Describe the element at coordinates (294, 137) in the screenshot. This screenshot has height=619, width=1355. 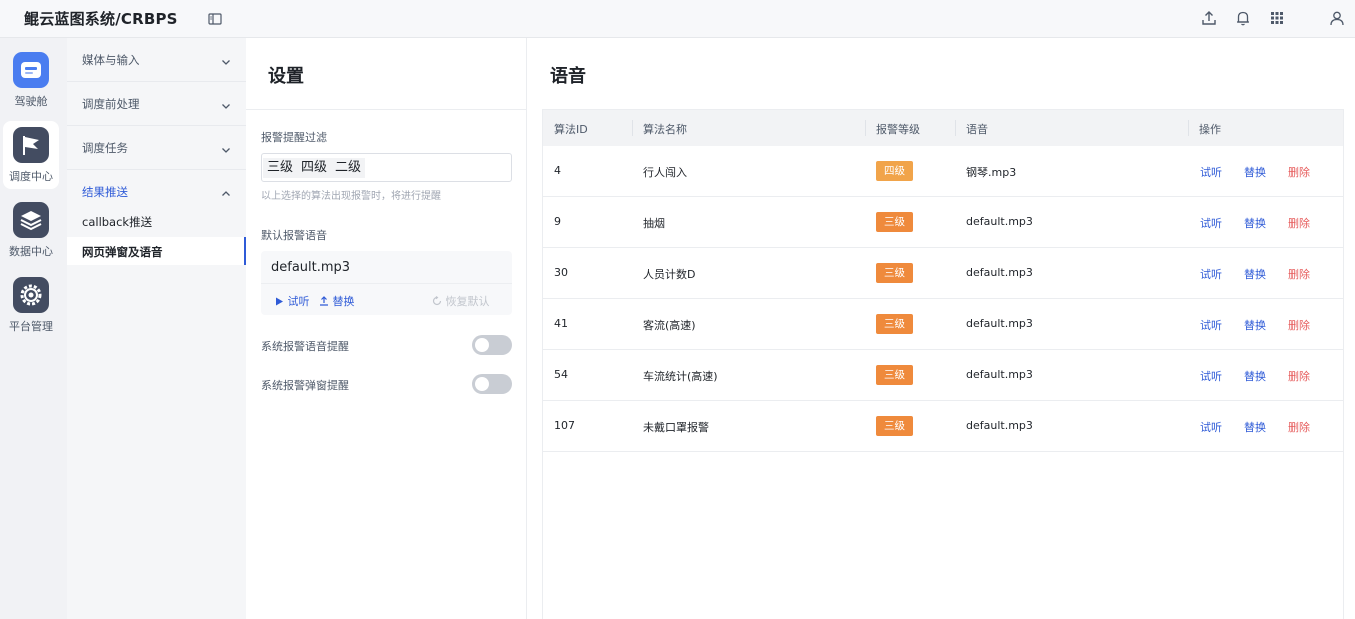
I see `filter-label: 报警提醒过滤` at that location.